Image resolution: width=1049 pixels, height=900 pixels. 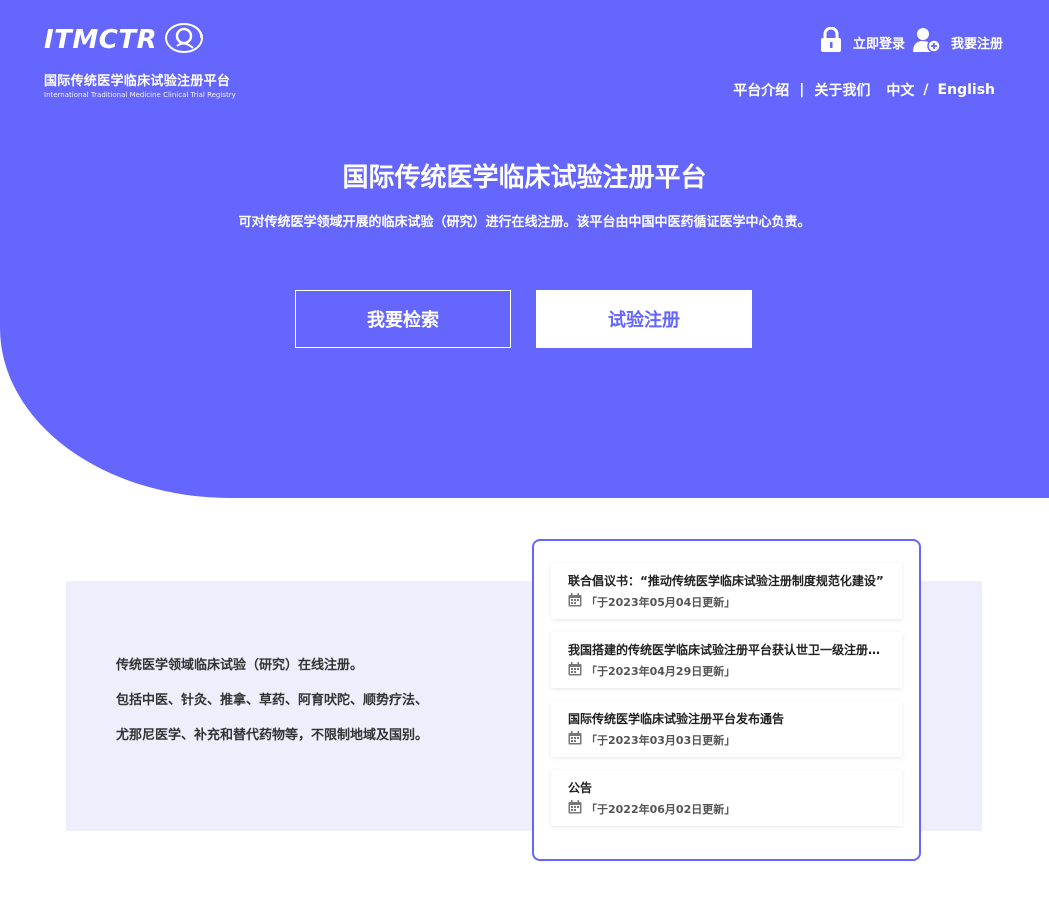 What do you see at coordinates (240, 665) in the screenshot?
I see `info-line: 传统医学领域临床试验（研究）在线注册。` at bounding box center [240, 665].